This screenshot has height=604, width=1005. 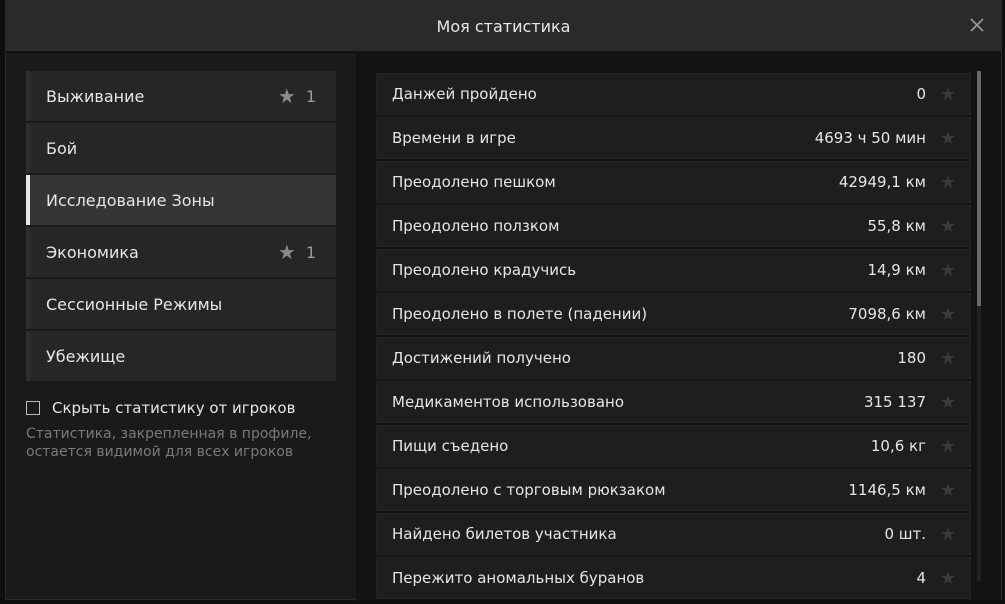 What do you see at coordinates (894, 402) in the screenshot?
I see `stat-value: 315 137` at bounding box center [894, 402].